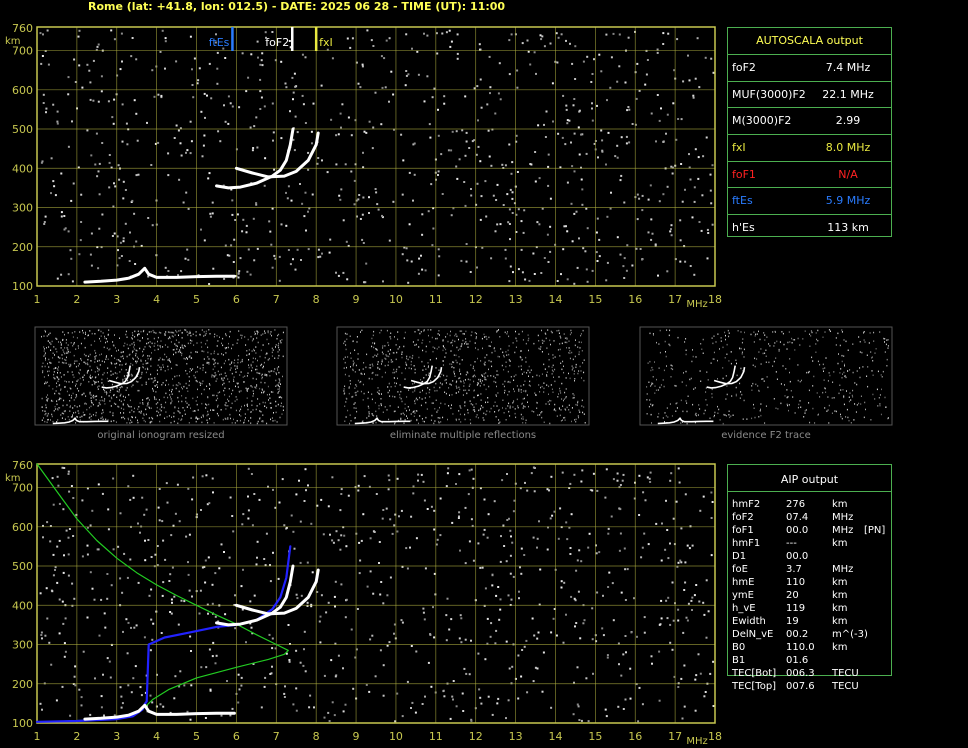 This screenshot has width=968, height=748. What do you see at coordinates (277, 42) in the screenshot?
I see `marker-label: foF2` at bounding box center [277, 42].